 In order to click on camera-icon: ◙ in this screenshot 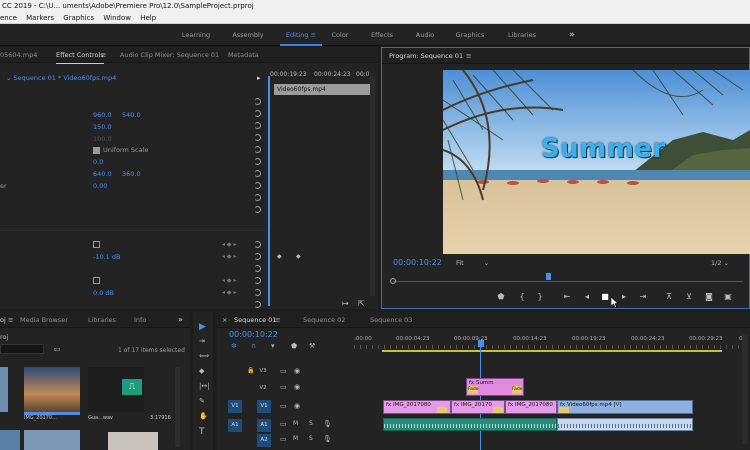, I will do `click(709, 296)`.